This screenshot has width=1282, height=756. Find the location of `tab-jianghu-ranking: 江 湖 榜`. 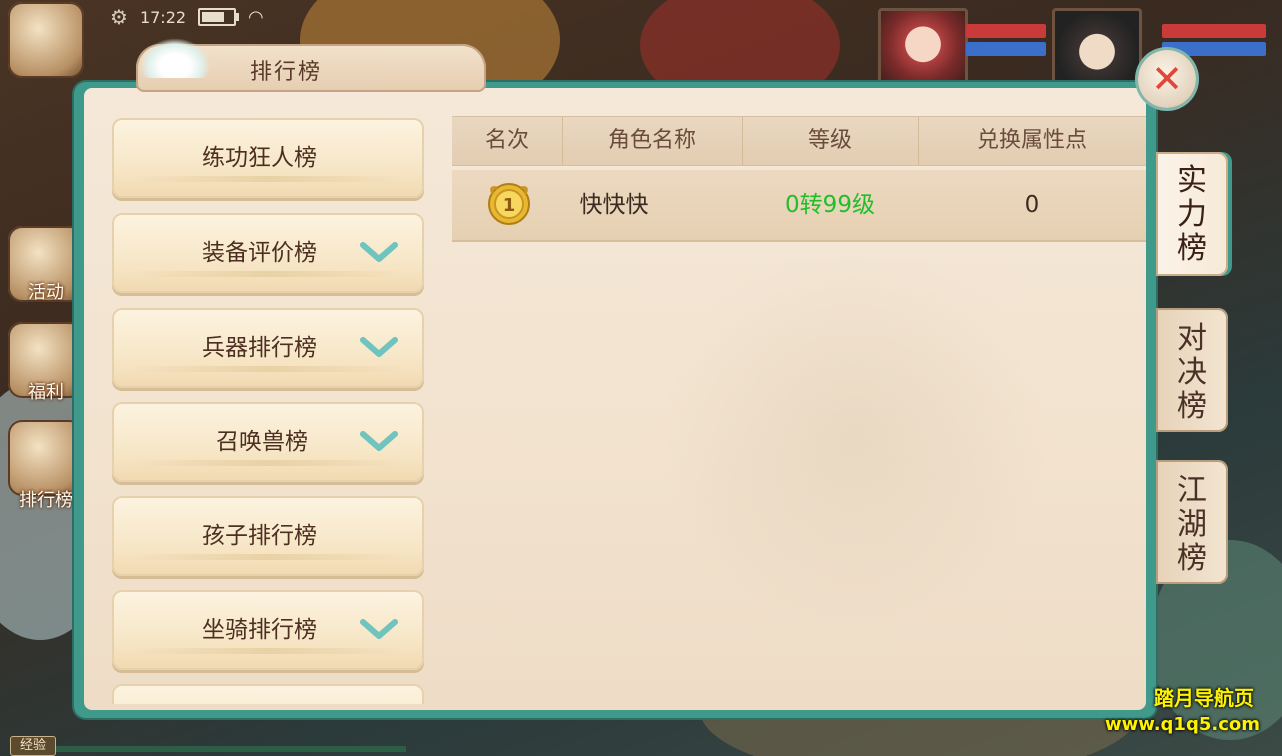

tab-jianghu-ranking: 江 湖 榜 is located at coordinates (1192, 522).